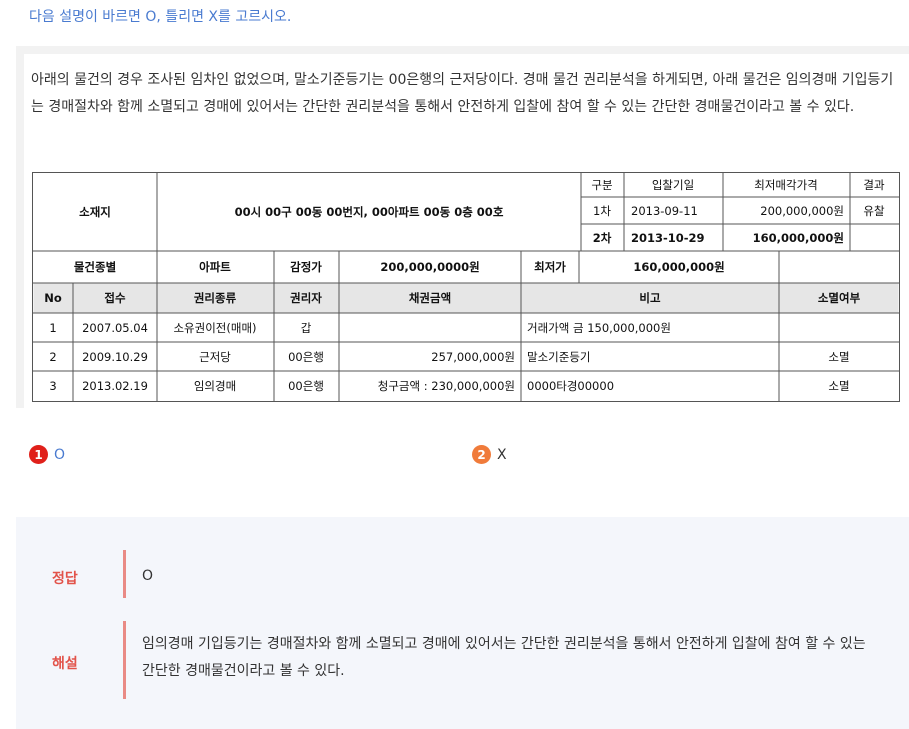 This screenshot has width=909, height=729. I want to click on col-amount: 채권금액, so click(430, 298).